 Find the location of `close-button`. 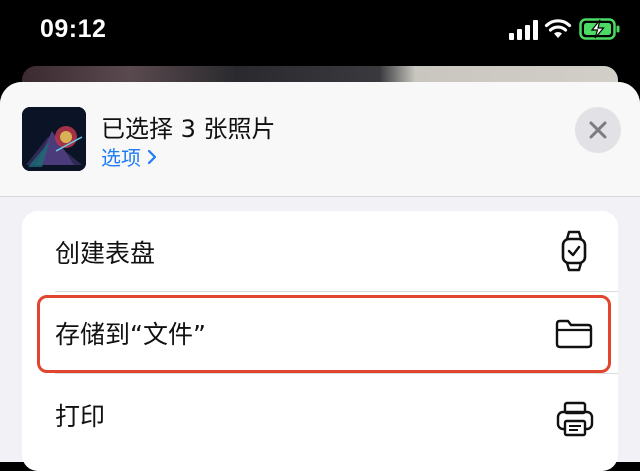

close-button is located at coordinates (598, 130).